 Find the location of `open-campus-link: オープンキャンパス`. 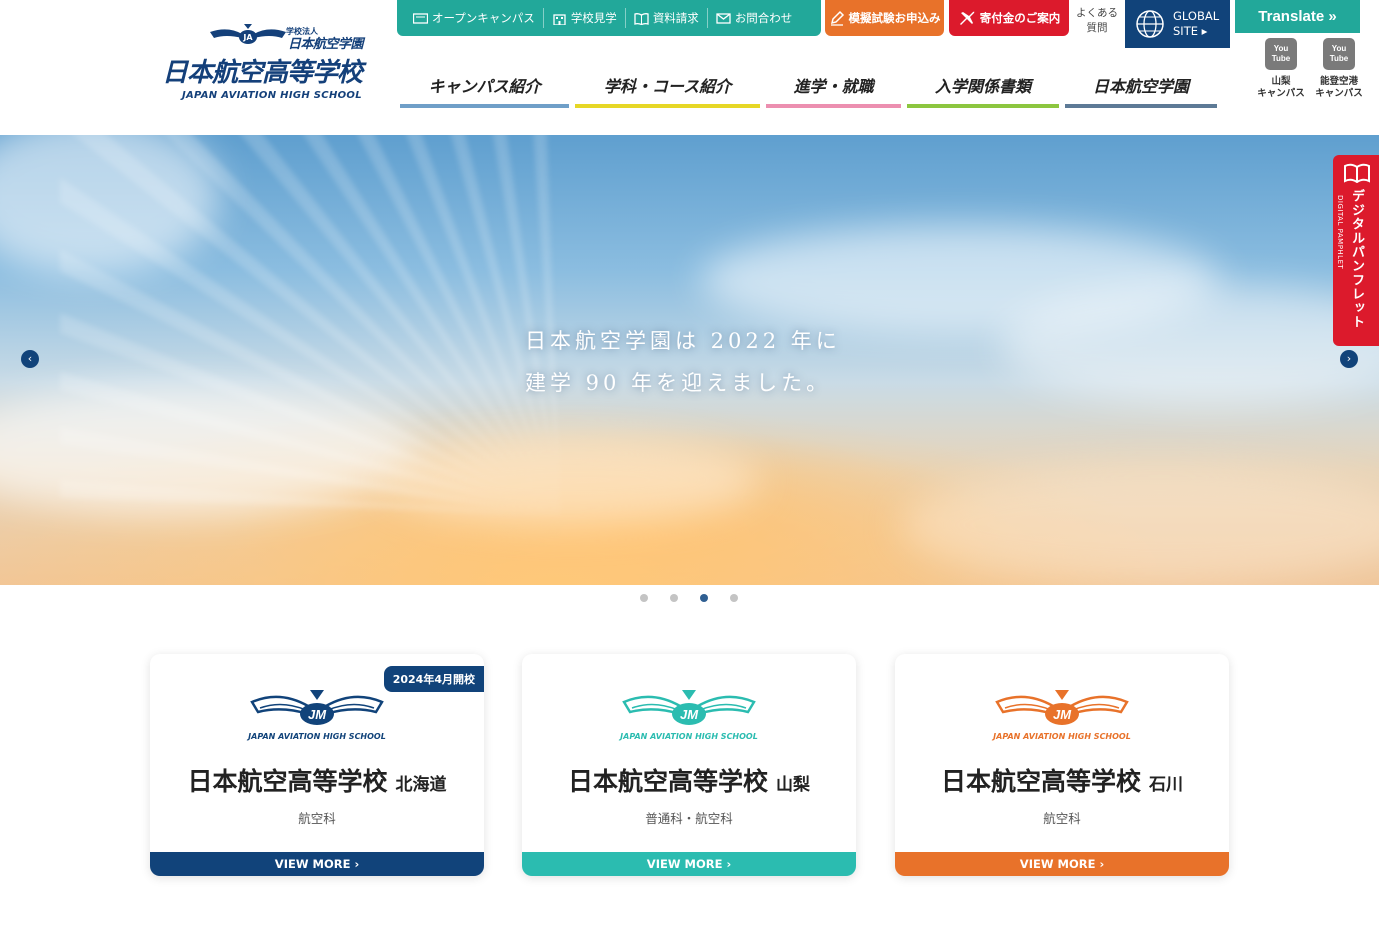

open-campus-link: オープンキャンパス is located at coordinates (474, 18).